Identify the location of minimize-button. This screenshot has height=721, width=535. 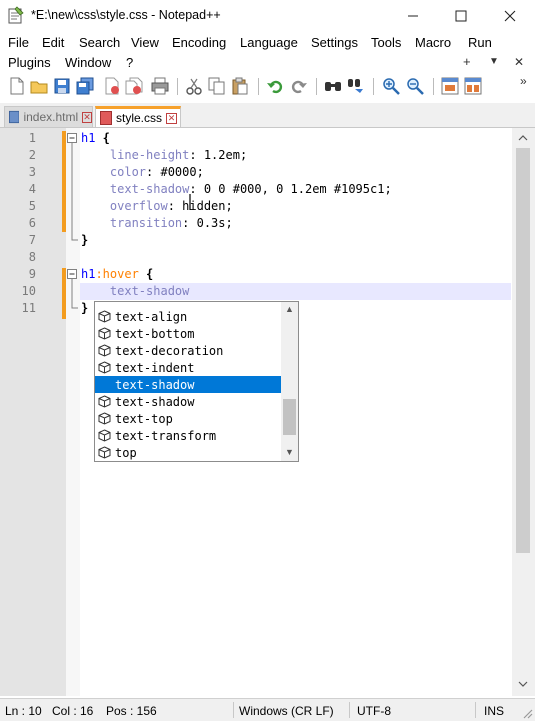
(413, 15).